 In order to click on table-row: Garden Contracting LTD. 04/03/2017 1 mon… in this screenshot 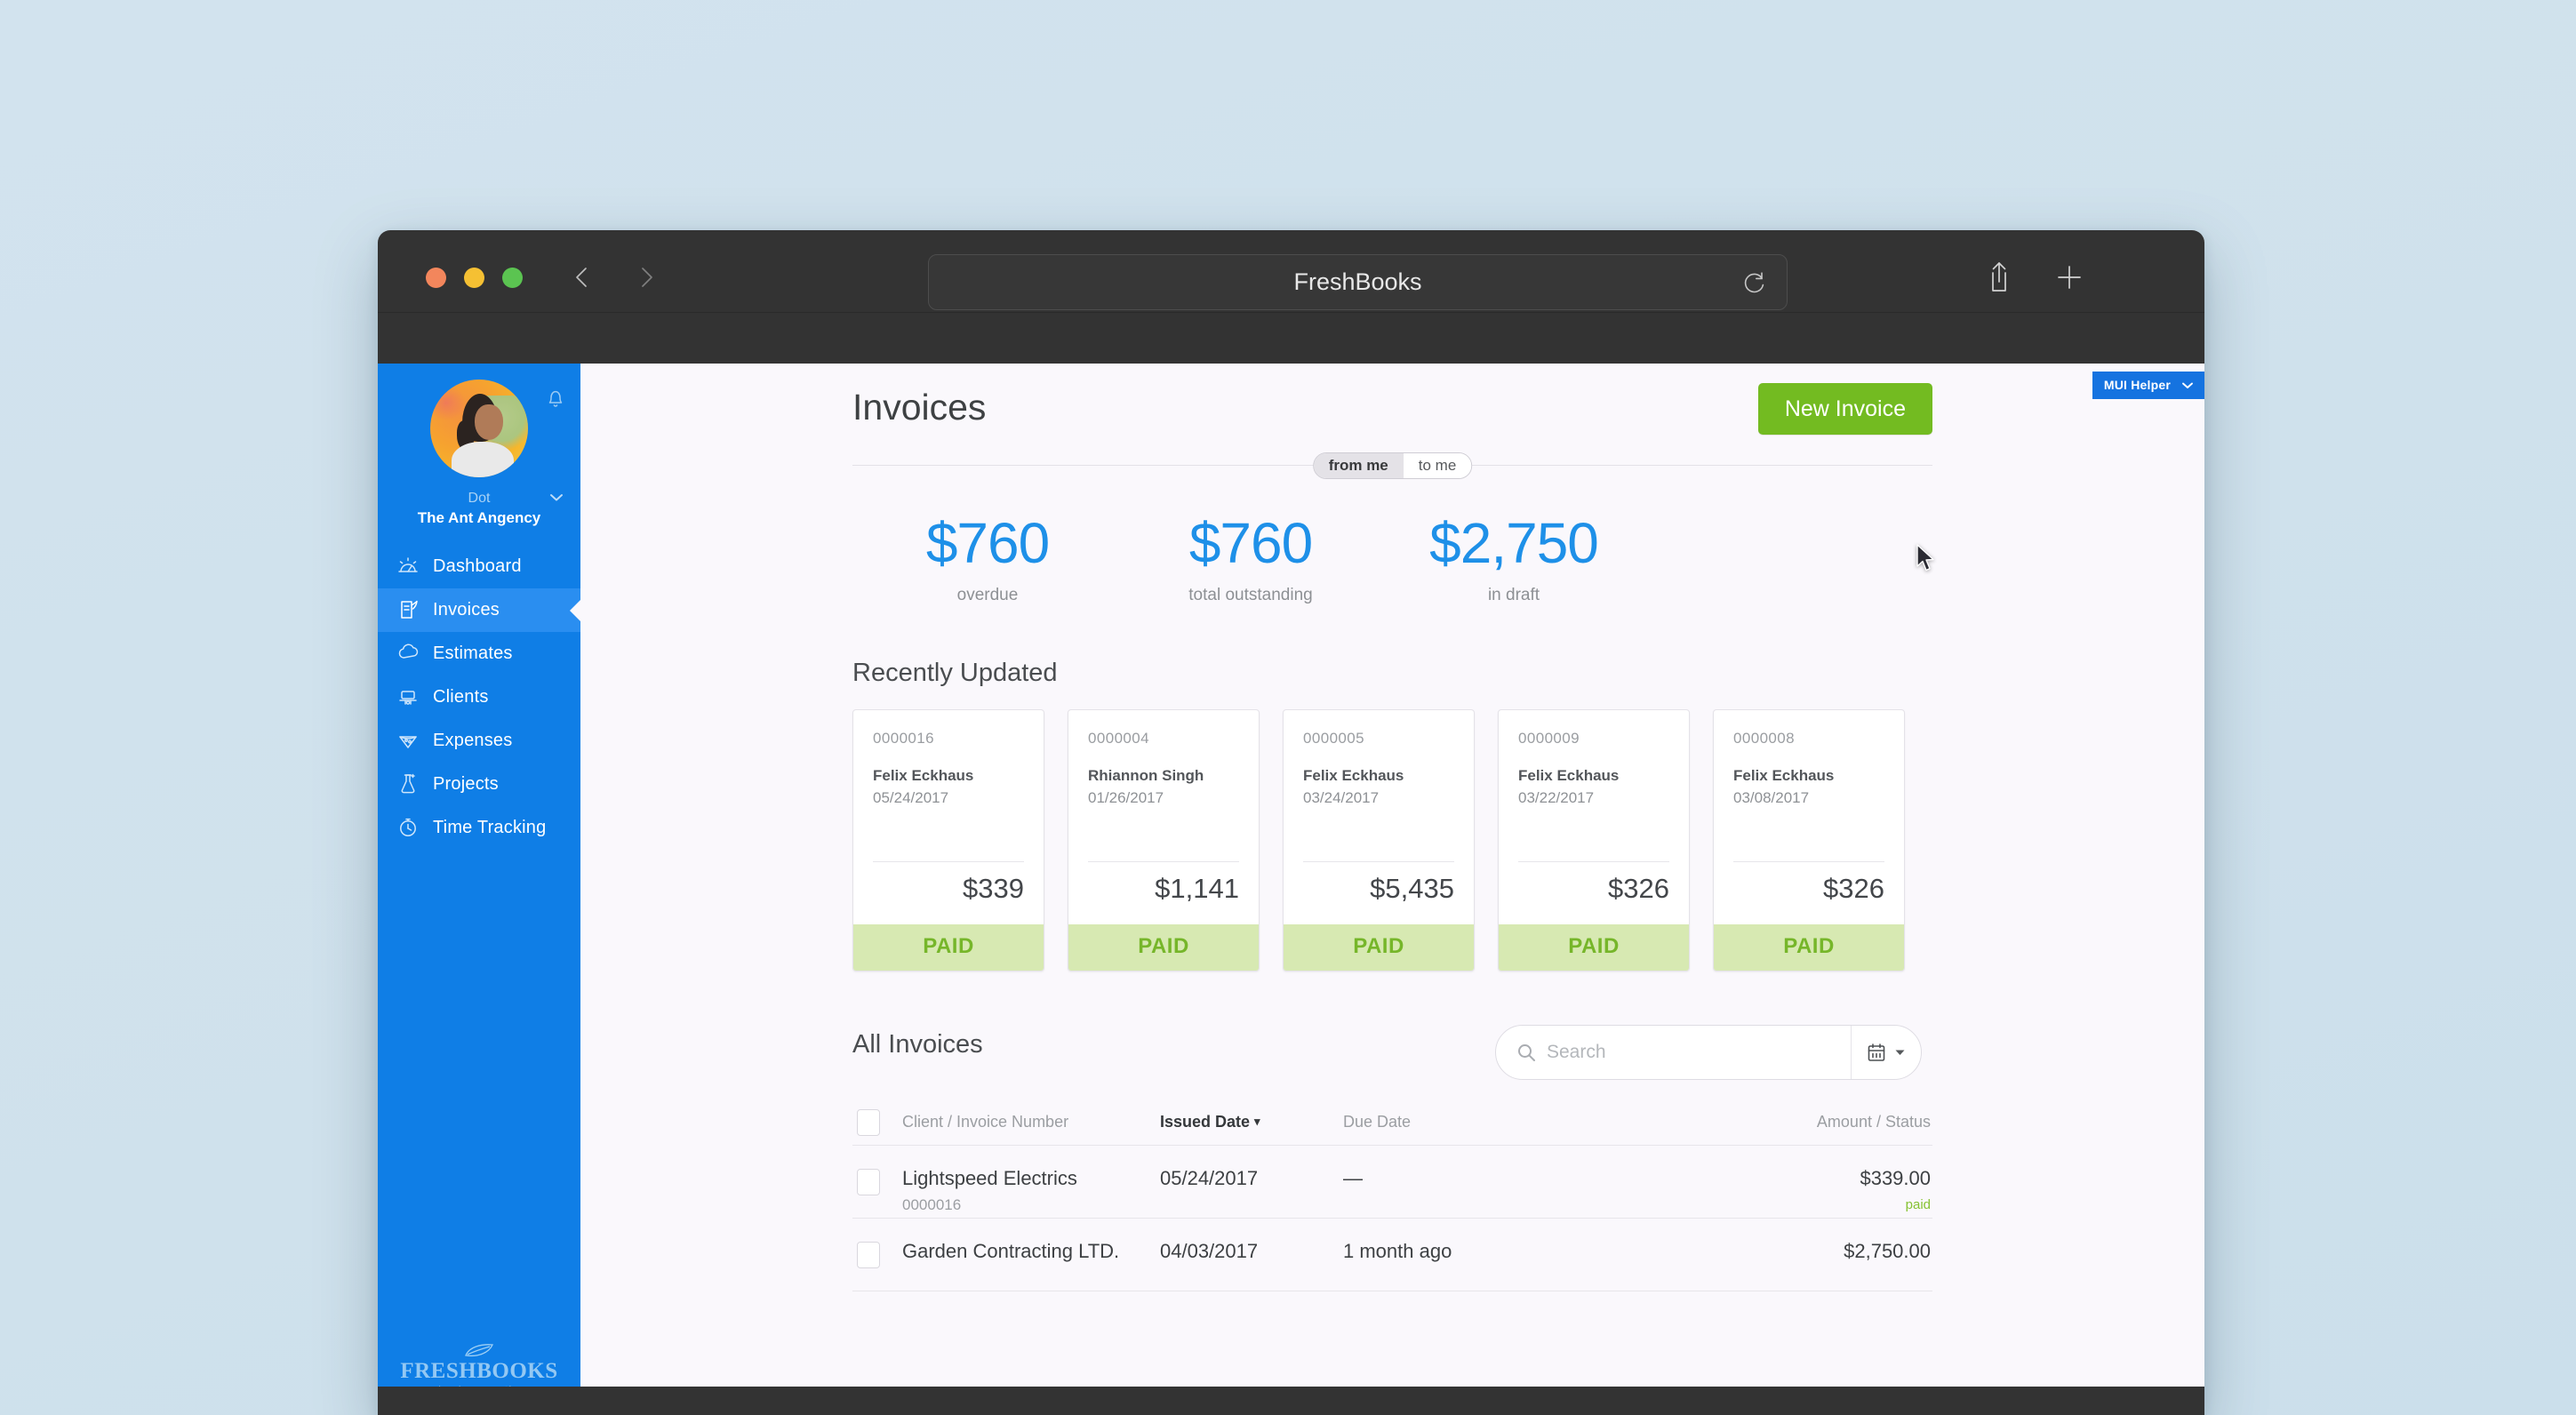, I will do `click(1392, 1255)`.